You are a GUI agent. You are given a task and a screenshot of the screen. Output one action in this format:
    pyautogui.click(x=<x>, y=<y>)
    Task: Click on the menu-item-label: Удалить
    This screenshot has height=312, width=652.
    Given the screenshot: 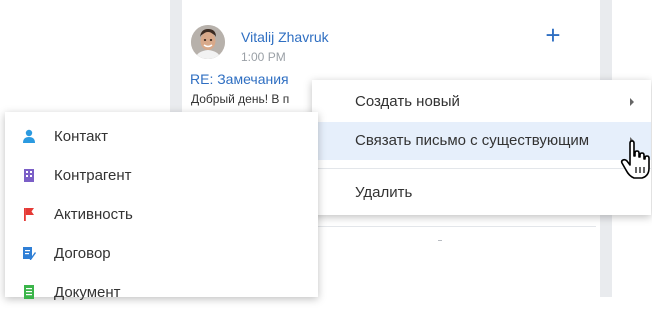 What is the action you would take?
    pyautogui.click(x=384, y=192)
    